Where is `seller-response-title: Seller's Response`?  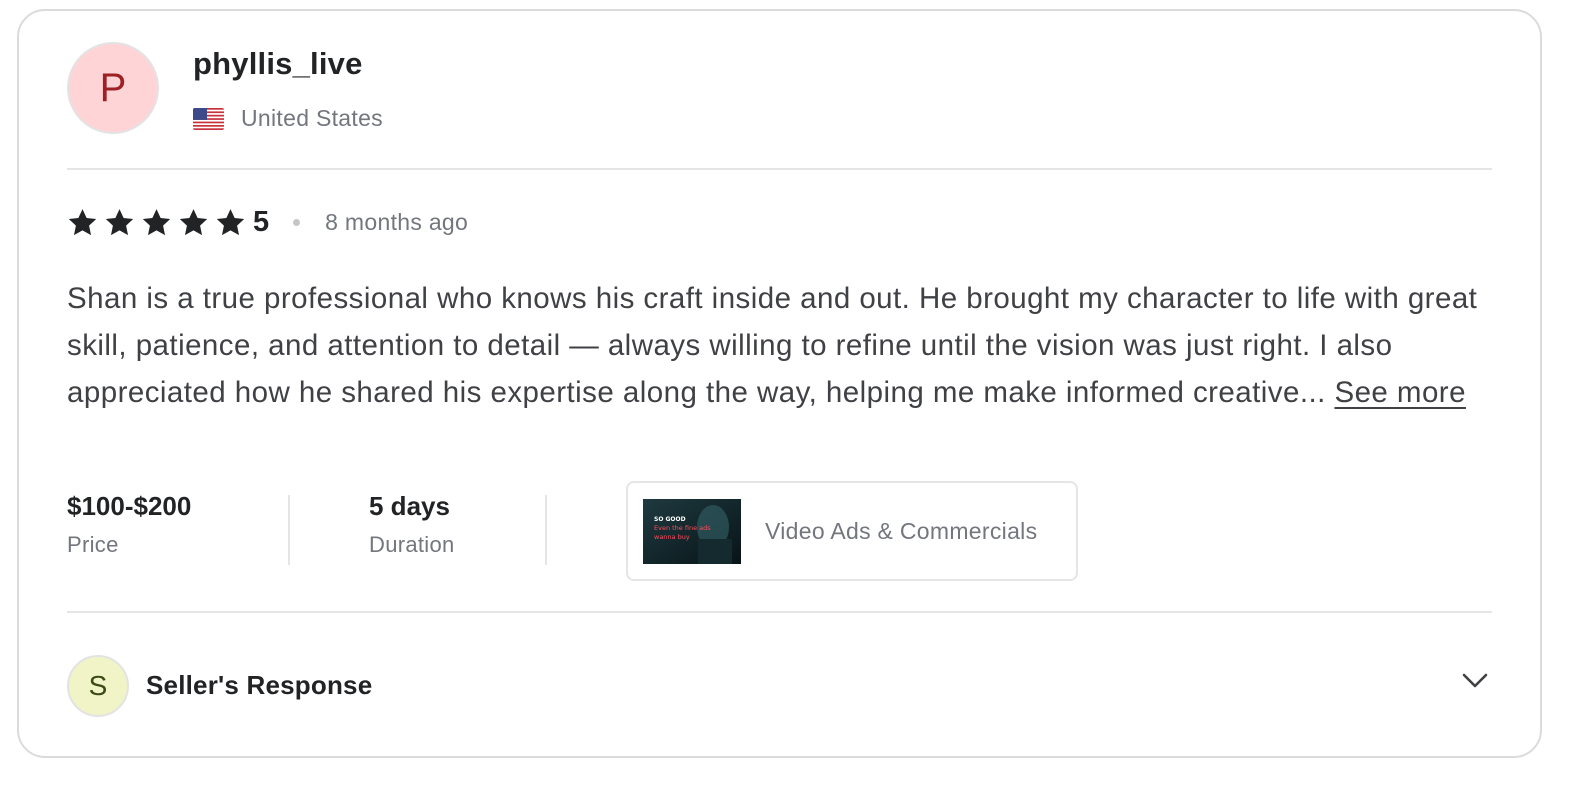
seller-response-title: Seller's Response is located at coordinates (259, 685).